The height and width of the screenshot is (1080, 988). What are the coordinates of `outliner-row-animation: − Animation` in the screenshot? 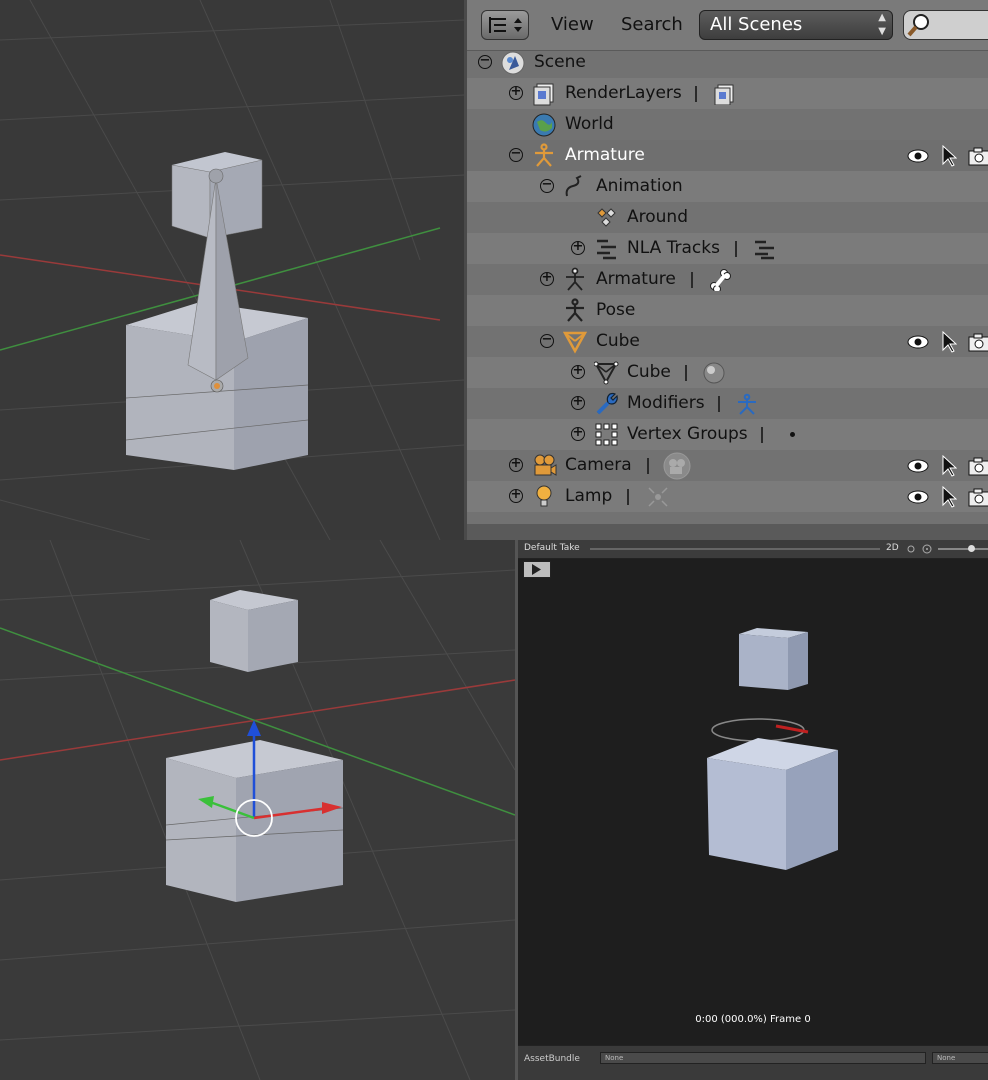 It's located at (727, 186).